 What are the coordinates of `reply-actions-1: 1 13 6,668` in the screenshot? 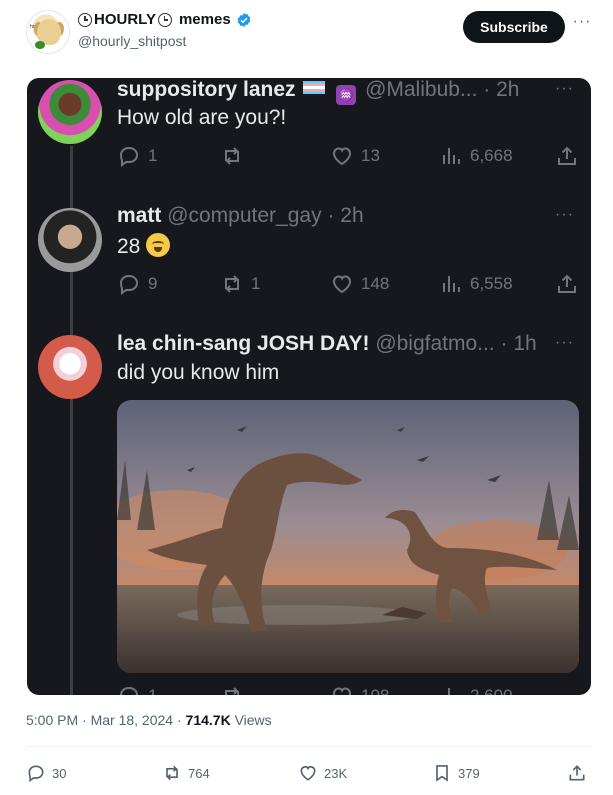 It's located at (348, 156).